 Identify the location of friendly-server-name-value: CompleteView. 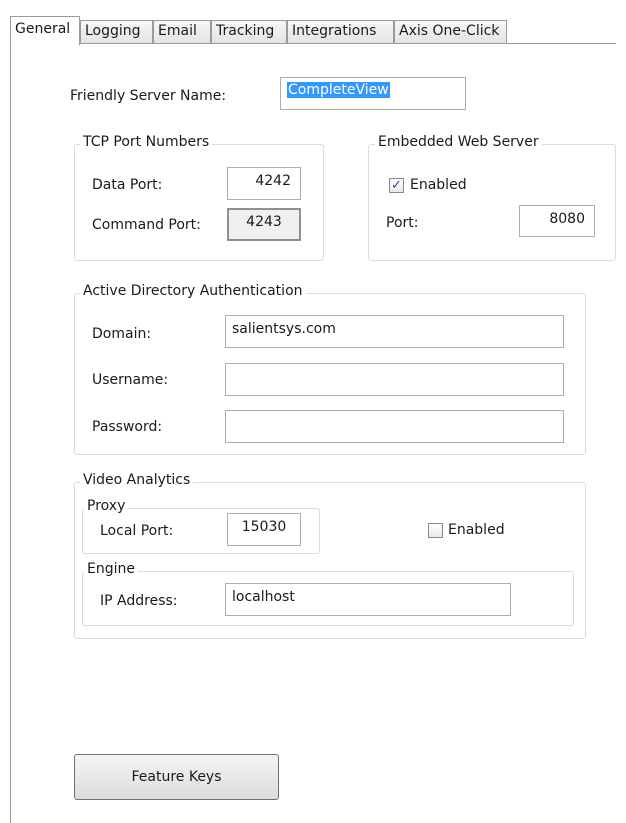
(338, 90).